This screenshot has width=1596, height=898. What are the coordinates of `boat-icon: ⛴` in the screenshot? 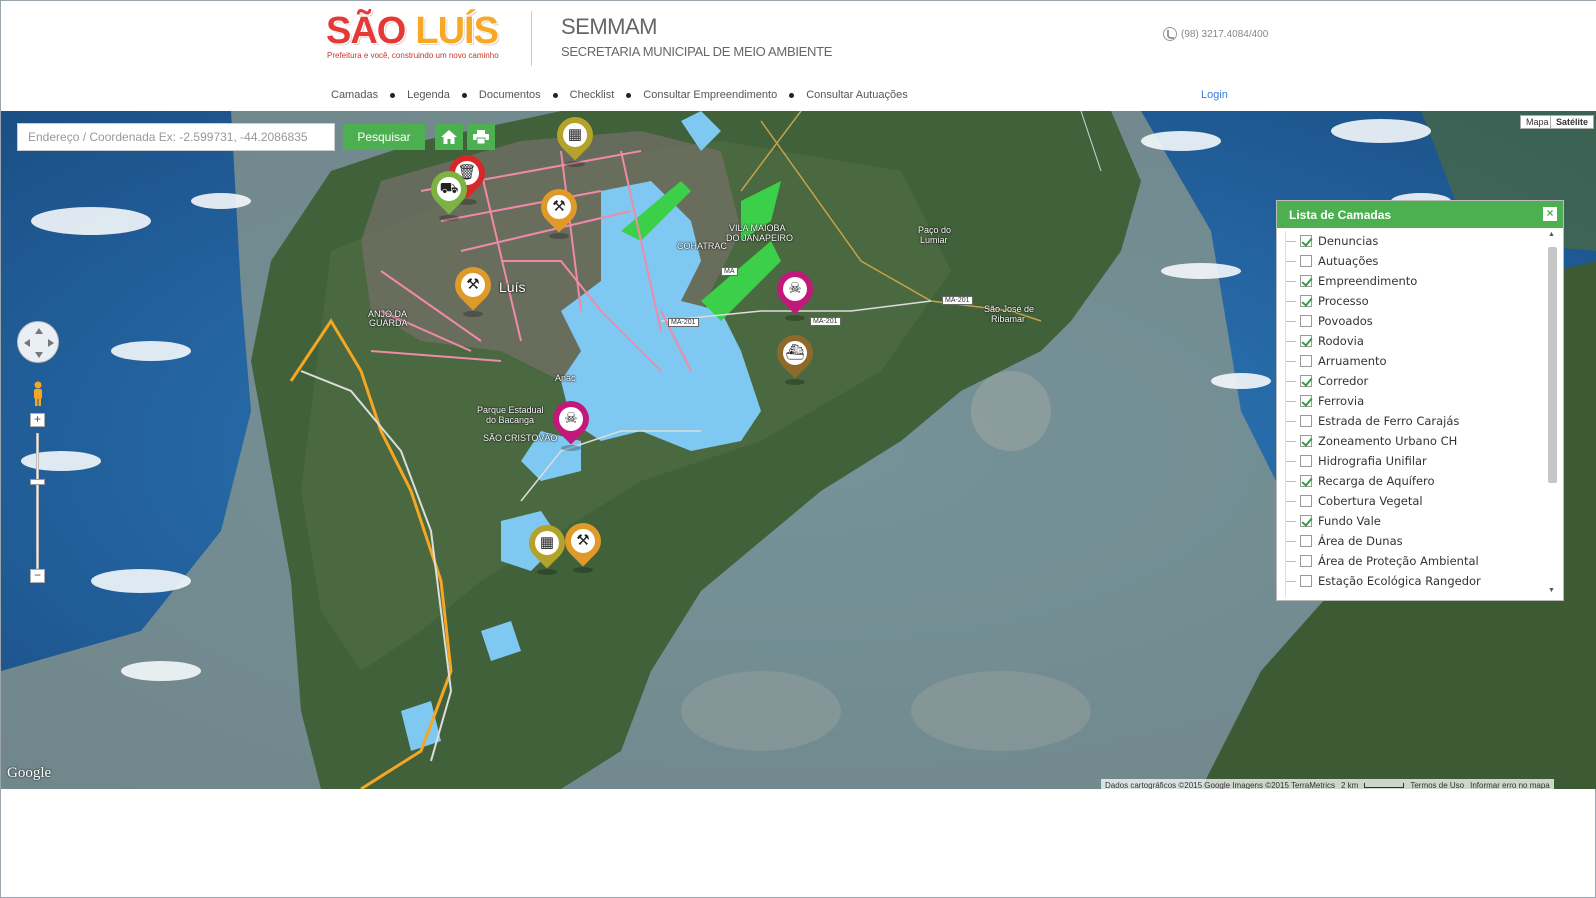 It's located at (795, 352).